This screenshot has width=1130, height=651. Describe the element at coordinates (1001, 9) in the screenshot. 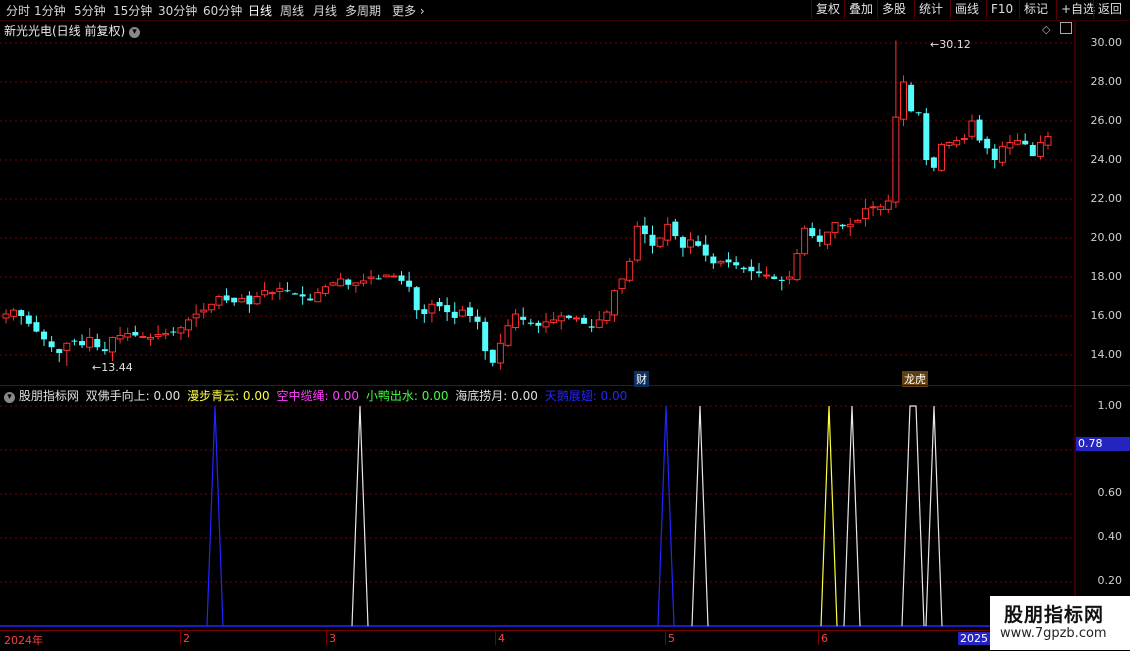

I see `f10-button: F10` at that location.